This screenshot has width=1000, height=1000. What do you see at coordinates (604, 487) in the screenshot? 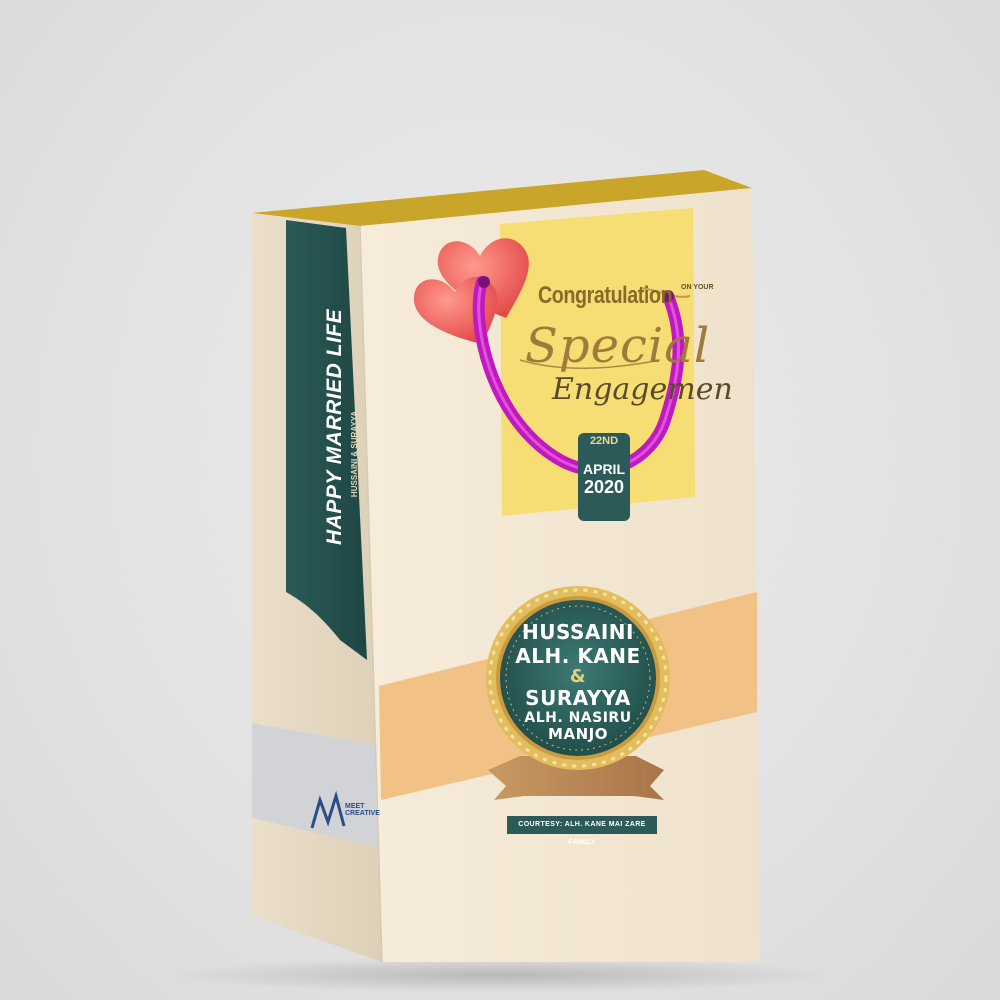
I see `date-year: 2020` at bounding box center [604, 487].